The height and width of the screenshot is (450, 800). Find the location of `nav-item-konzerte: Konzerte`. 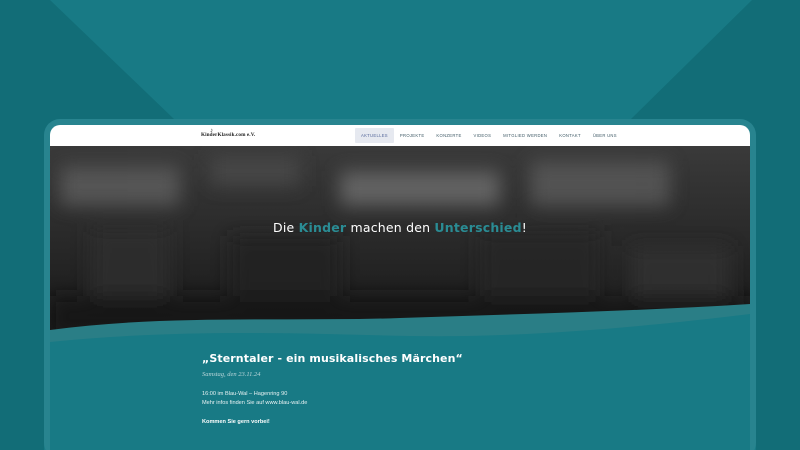

nav-item-konzerte: Konzerte is located at coordinates (448, 135).